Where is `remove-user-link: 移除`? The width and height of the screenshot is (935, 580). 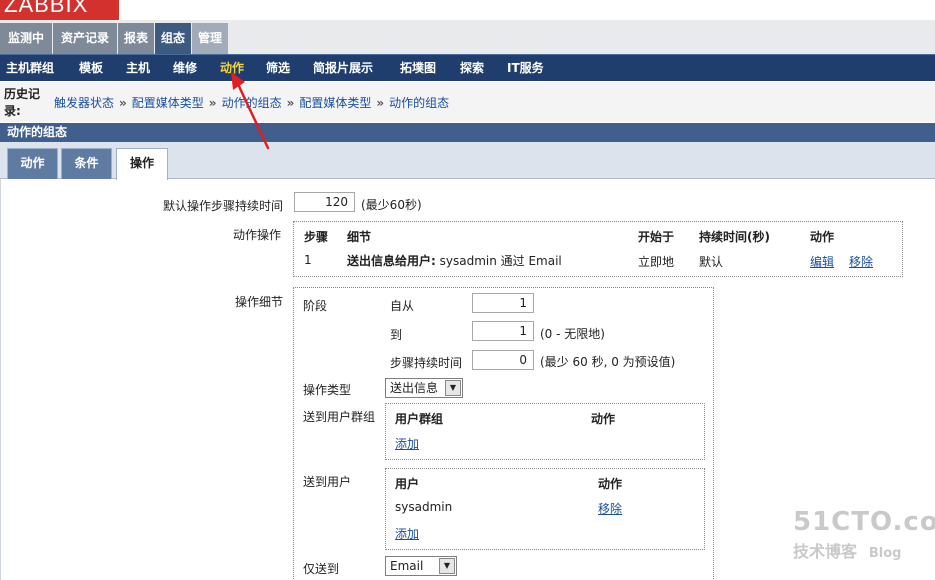 remove-user-link: 移除 is located at coordinates (610, 508).